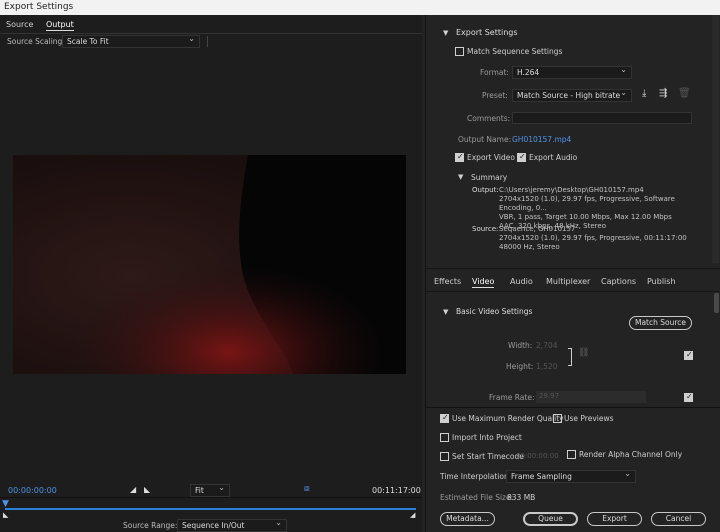 This screenshot has width=720, height=532. I want to click on basic-video-heading: Basic Video Settings, so click(494, 311).